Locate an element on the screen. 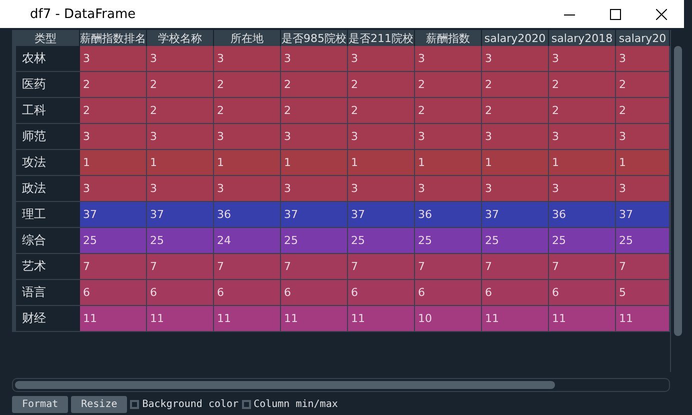 The image size is (692, 415). window-title: df7 - DataFrame is located at coordinates (83, 14).